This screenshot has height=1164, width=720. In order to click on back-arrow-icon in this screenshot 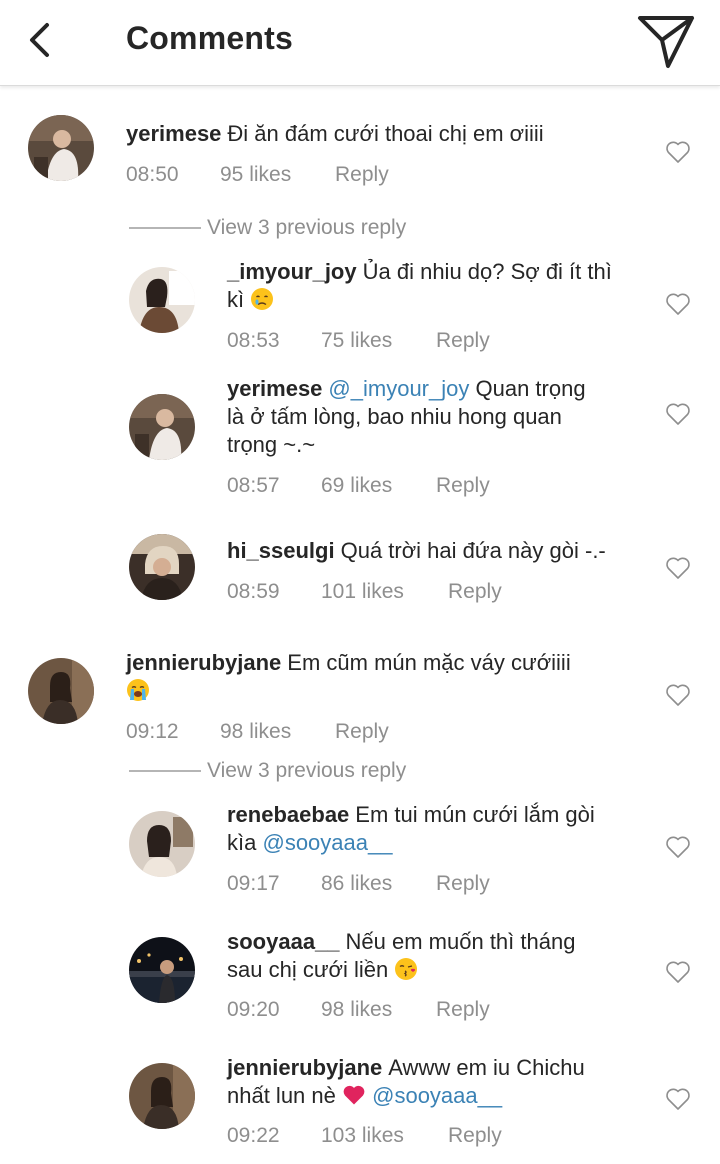, I will do `click(39, 40)`.